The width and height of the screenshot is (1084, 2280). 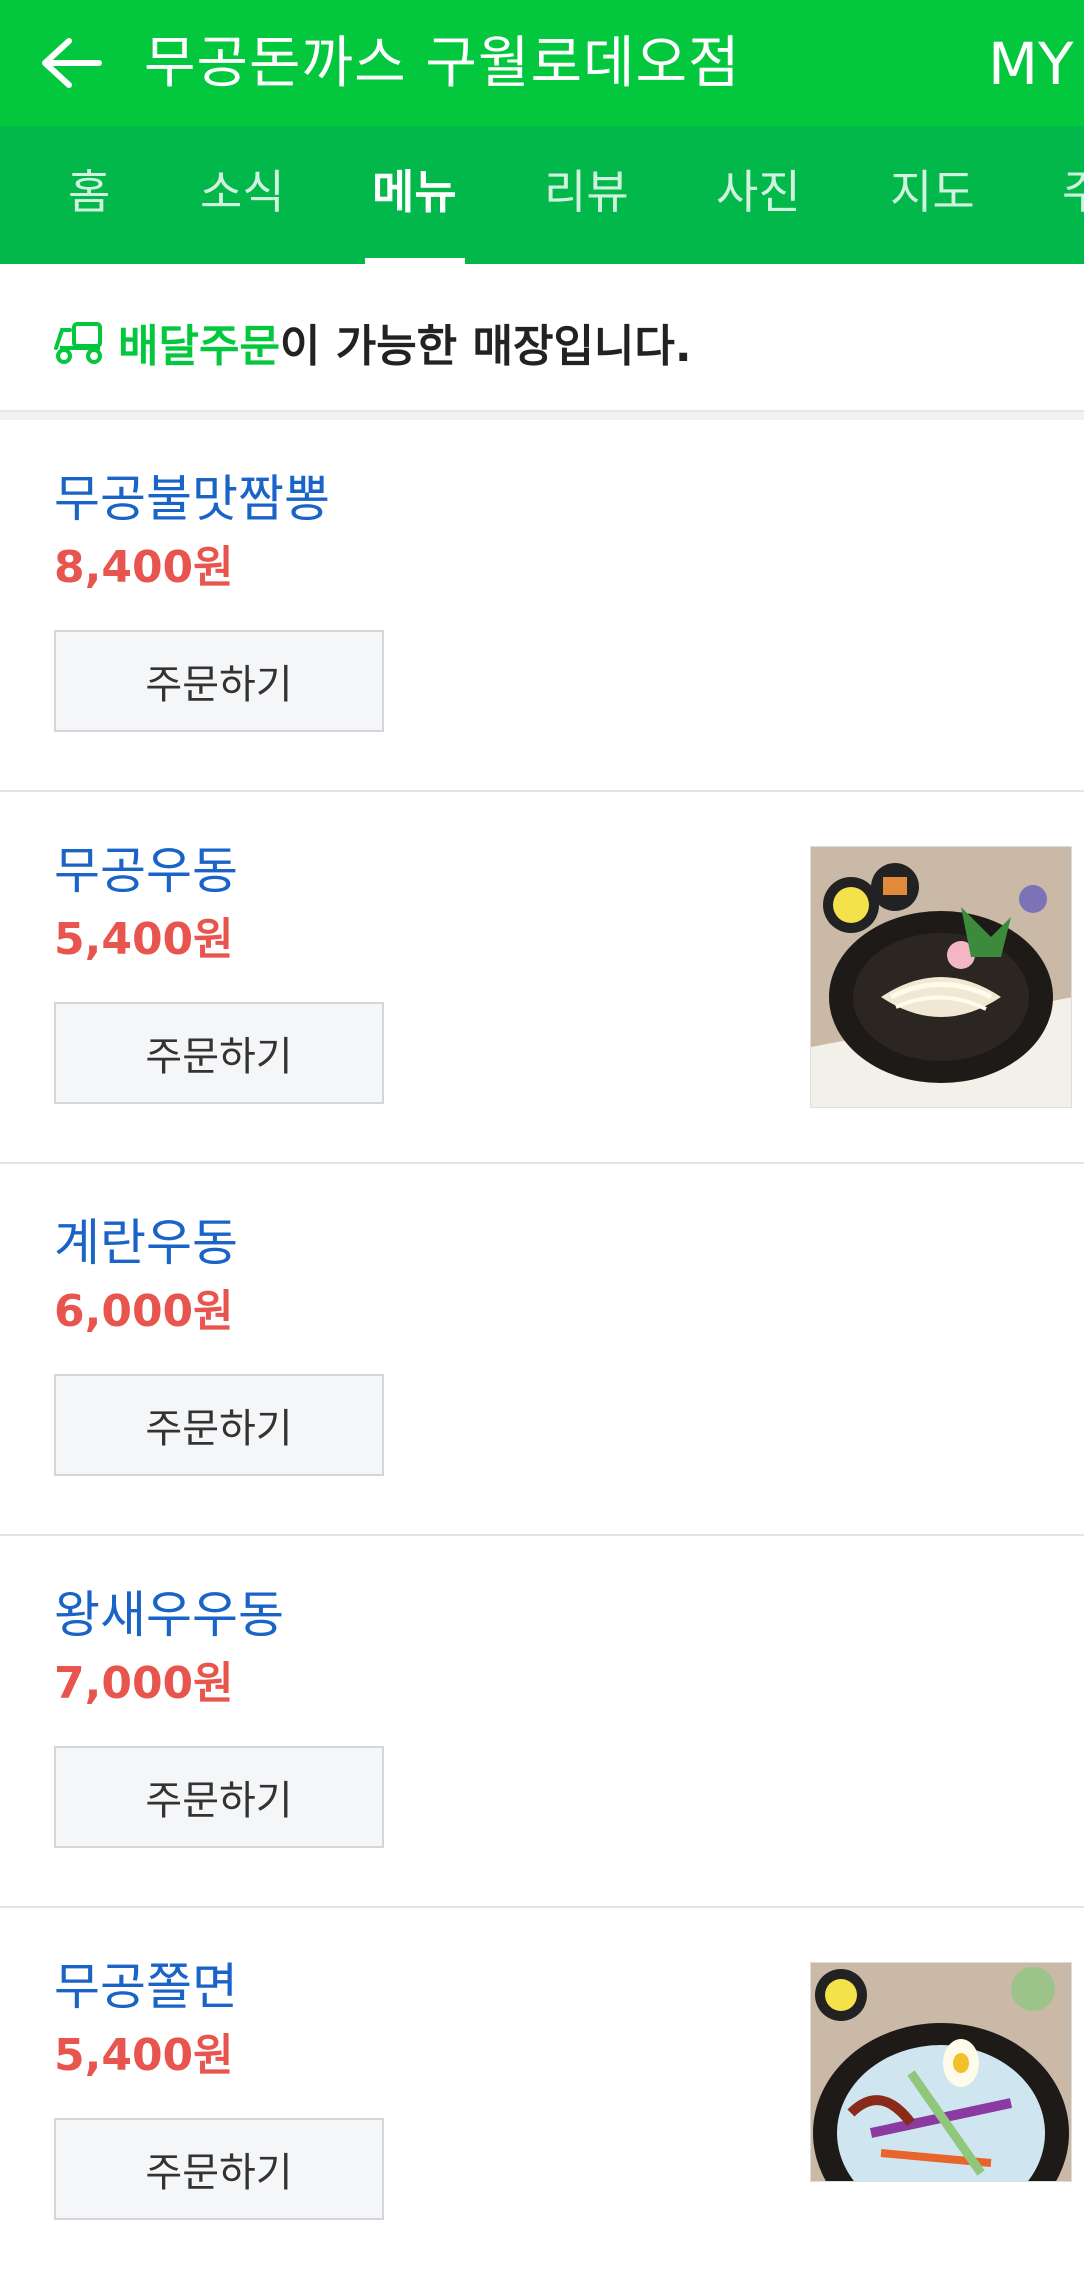 I want to click on back-button, so click(x=71, y=63).